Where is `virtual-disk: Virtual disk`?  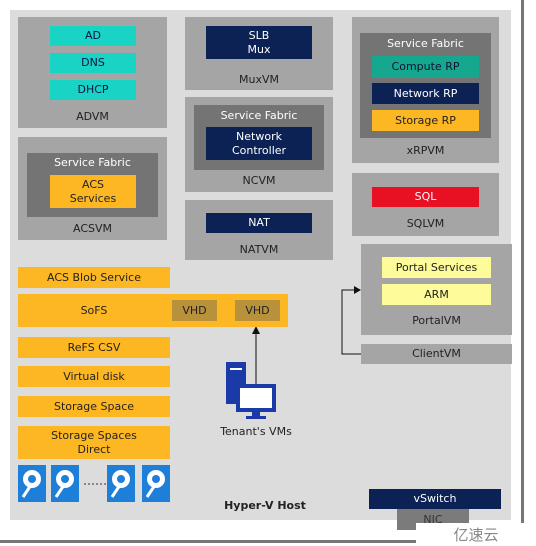
virtual-disk: Virtual disk is located at coordinates (94, 376).